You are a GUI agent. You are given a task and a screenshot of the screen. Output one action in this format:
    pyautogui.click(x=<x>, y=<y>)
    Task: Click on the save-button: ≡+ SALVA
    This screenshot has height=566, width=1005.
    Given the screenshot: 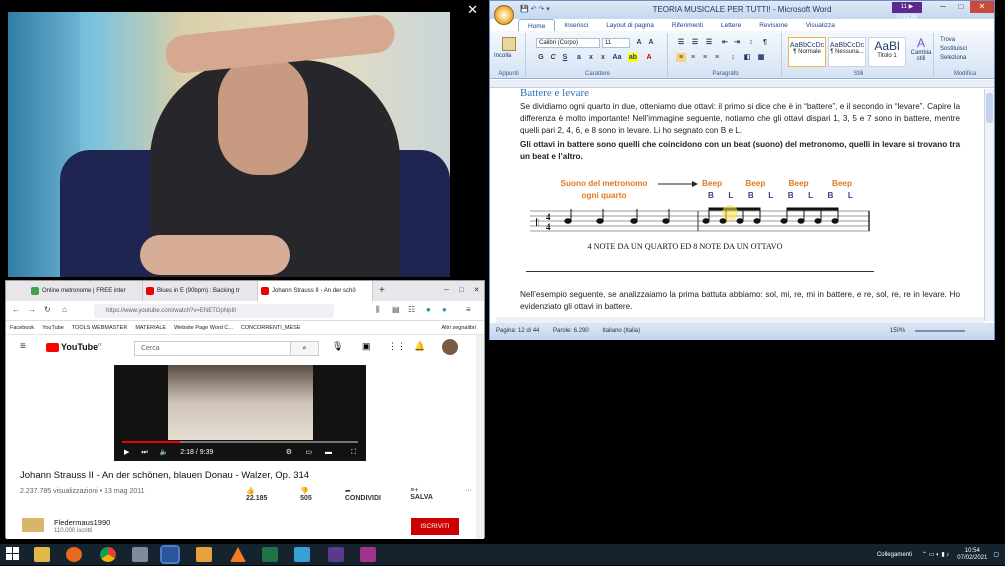 What is the action you would take?
    pyautogui.click(x=431, y=494)
    